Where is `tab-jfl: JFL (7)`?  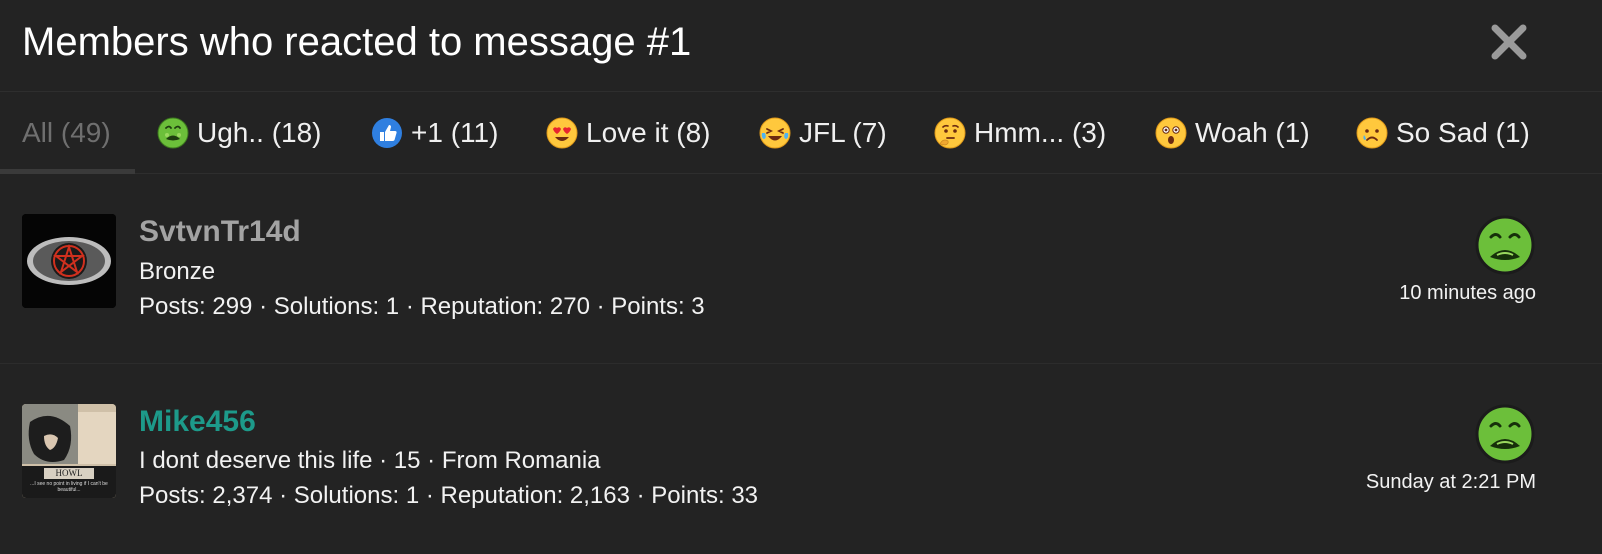
tab-jfl: JFL (7) is located at coordinates (823, 133).